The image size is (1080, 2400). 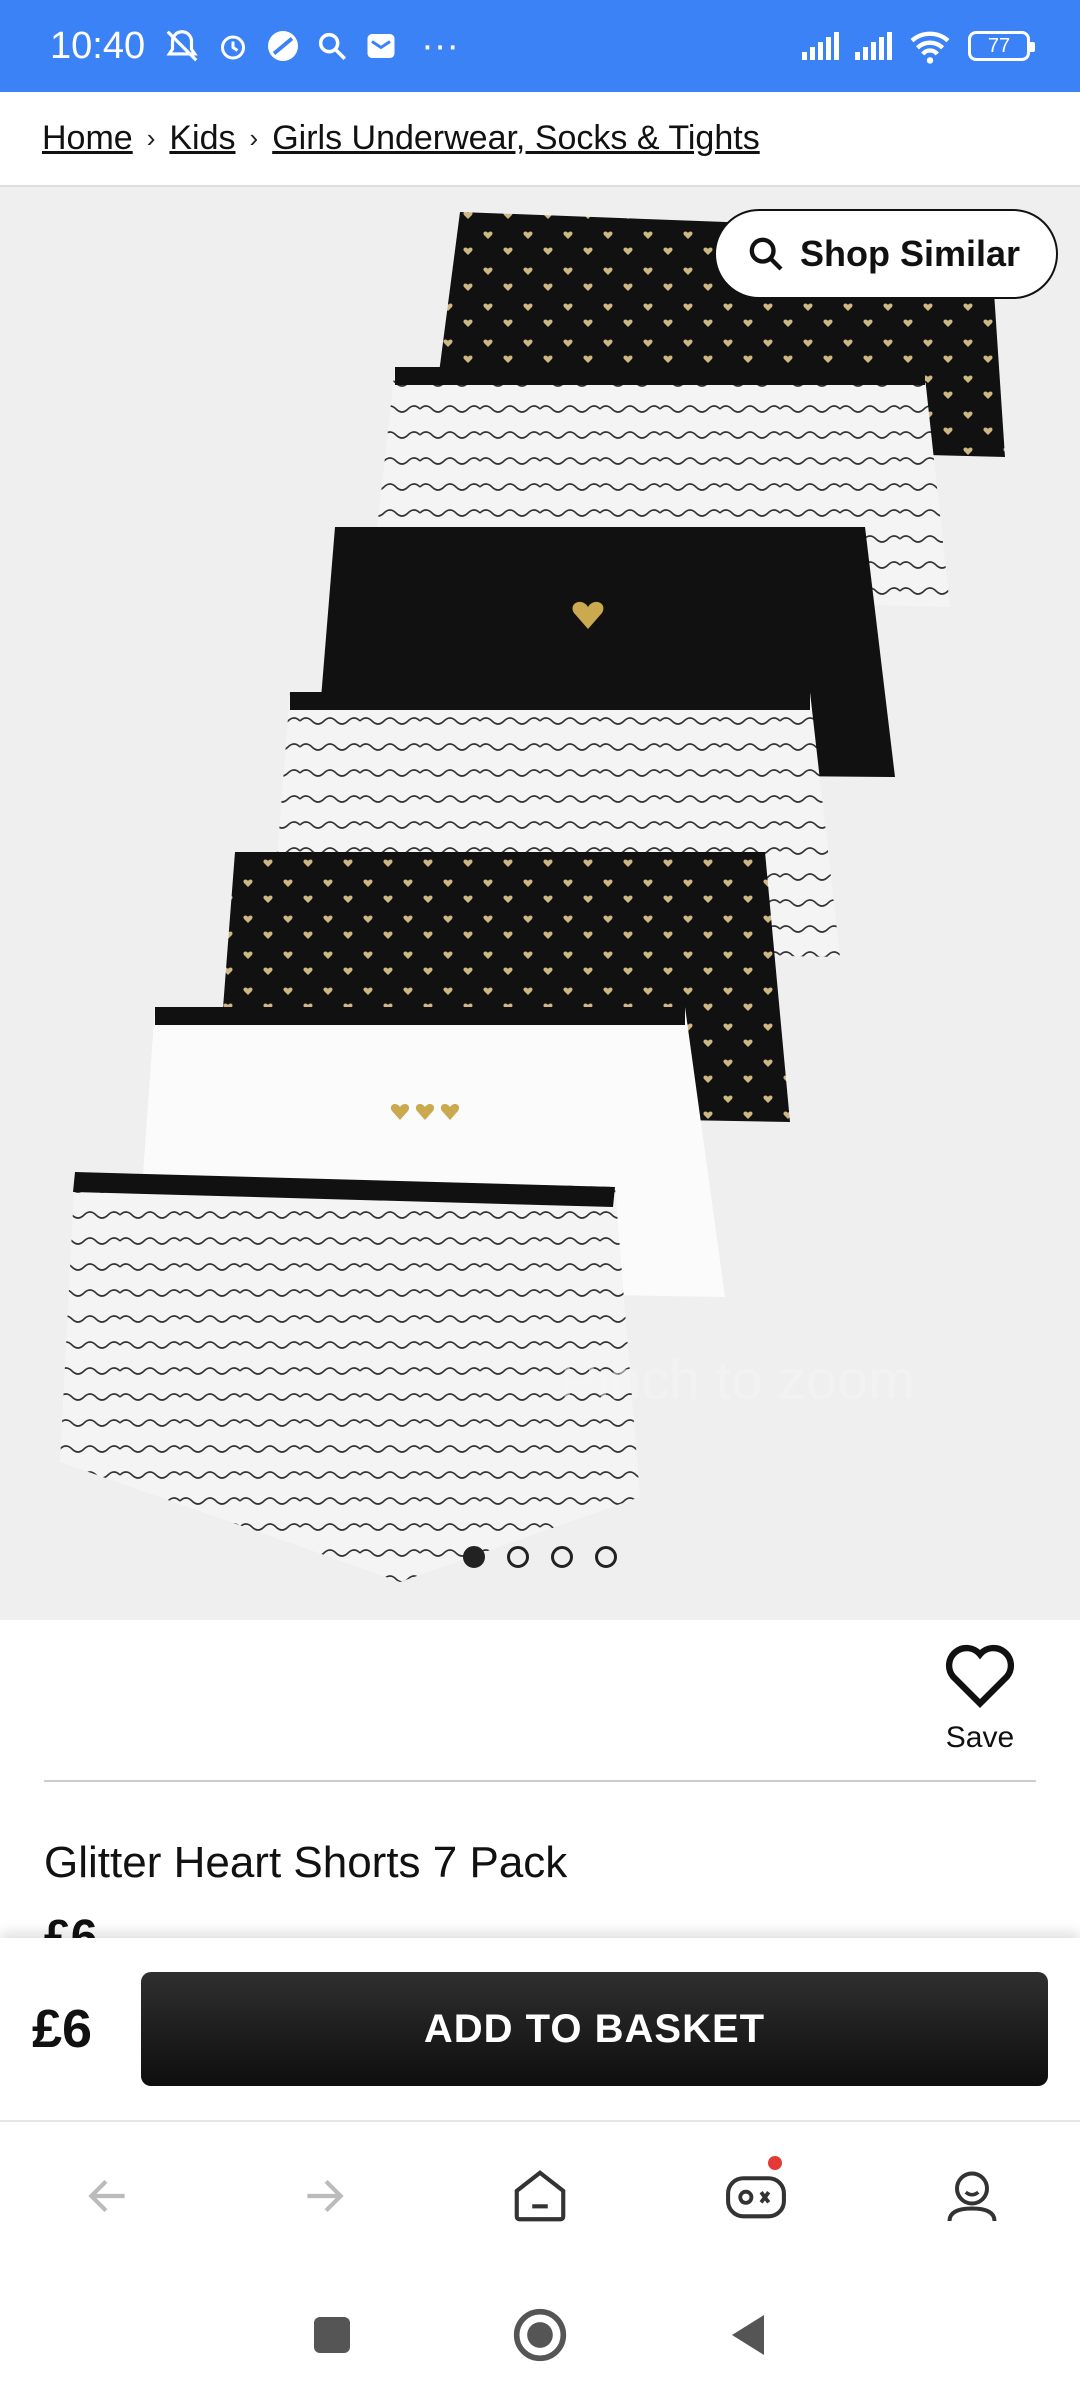 I want to click on buybar-price: £6, so click(x=62, y=2029).